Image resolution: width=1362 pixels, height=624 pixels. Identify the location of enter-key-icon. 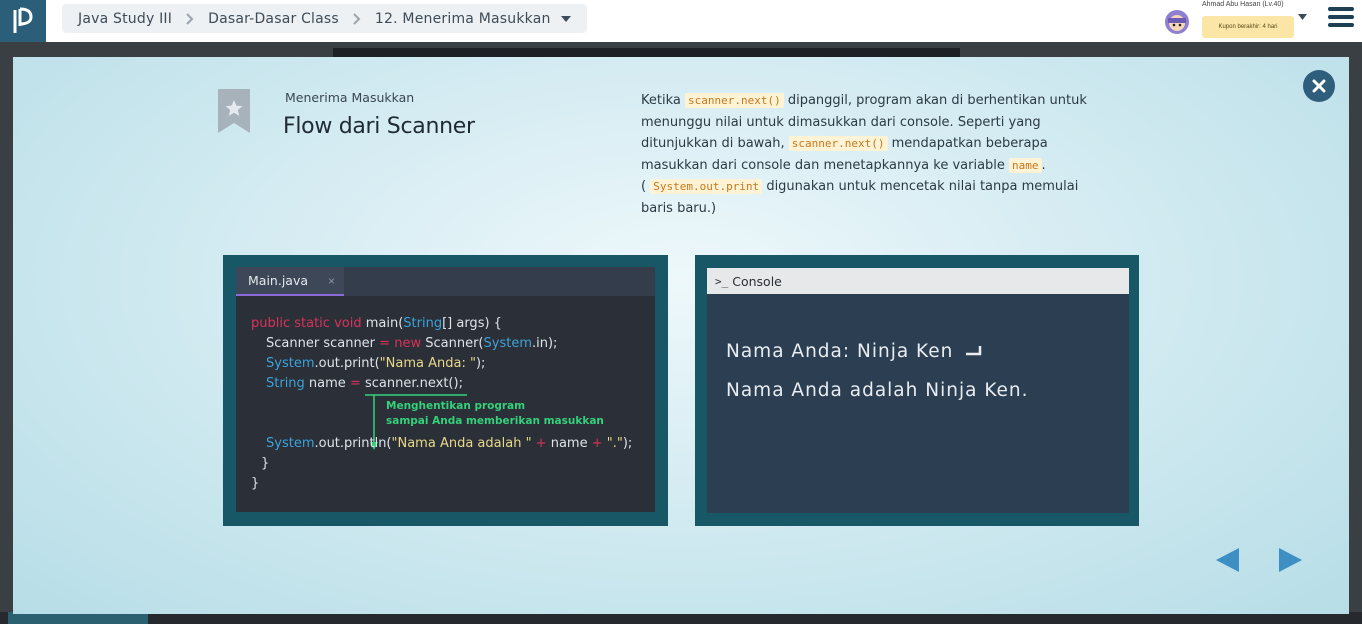
(974, 351).